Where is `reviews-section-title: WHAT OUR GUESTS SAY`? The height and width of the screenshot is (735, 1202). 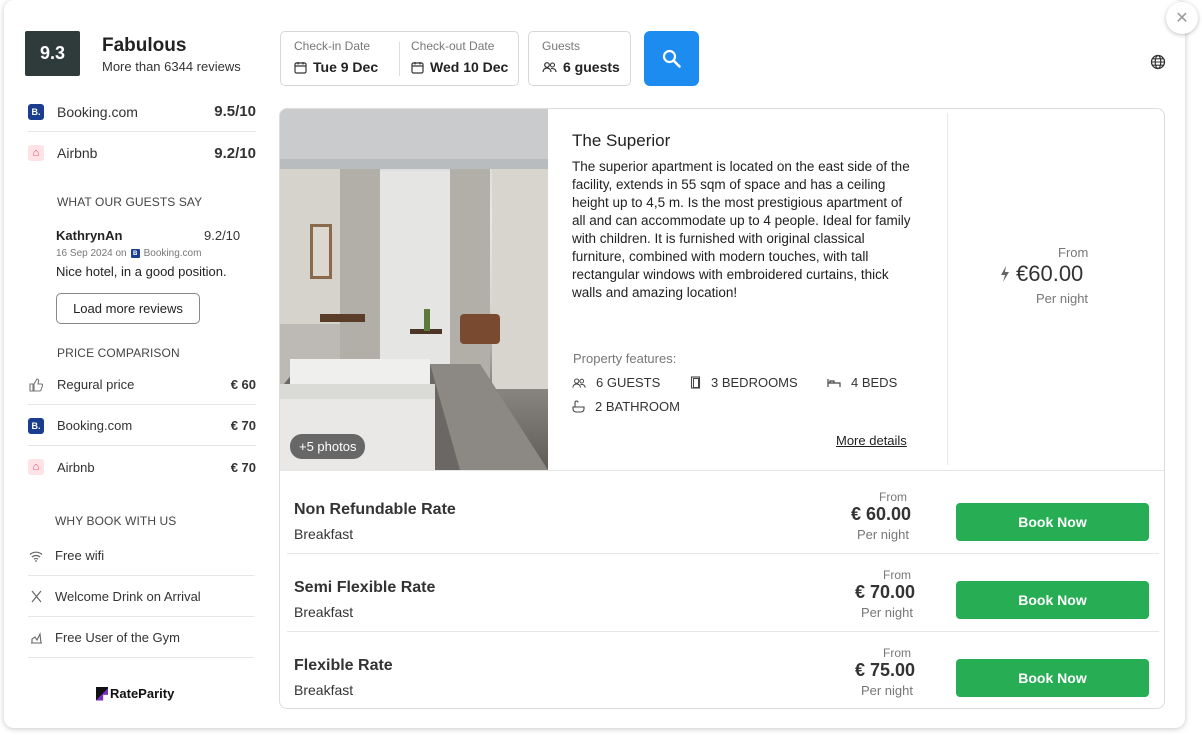 reviews-section-title: WHAT OUR GUESTS SAY is located at coordinates (130, 202).